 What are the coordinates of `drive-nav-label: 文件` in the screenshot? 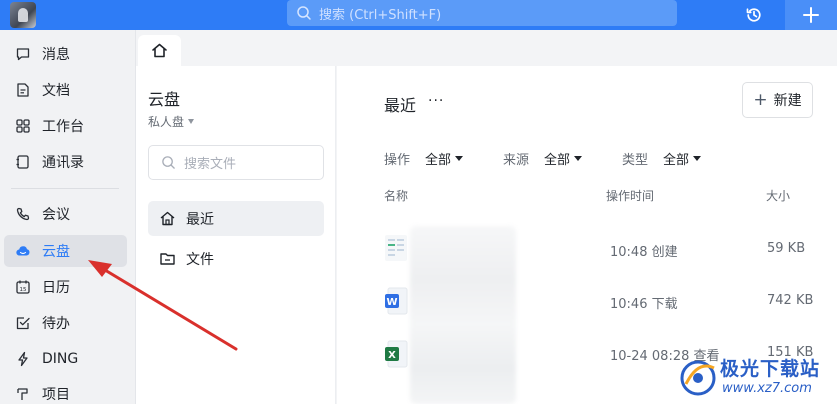 It's located at (200, 259).